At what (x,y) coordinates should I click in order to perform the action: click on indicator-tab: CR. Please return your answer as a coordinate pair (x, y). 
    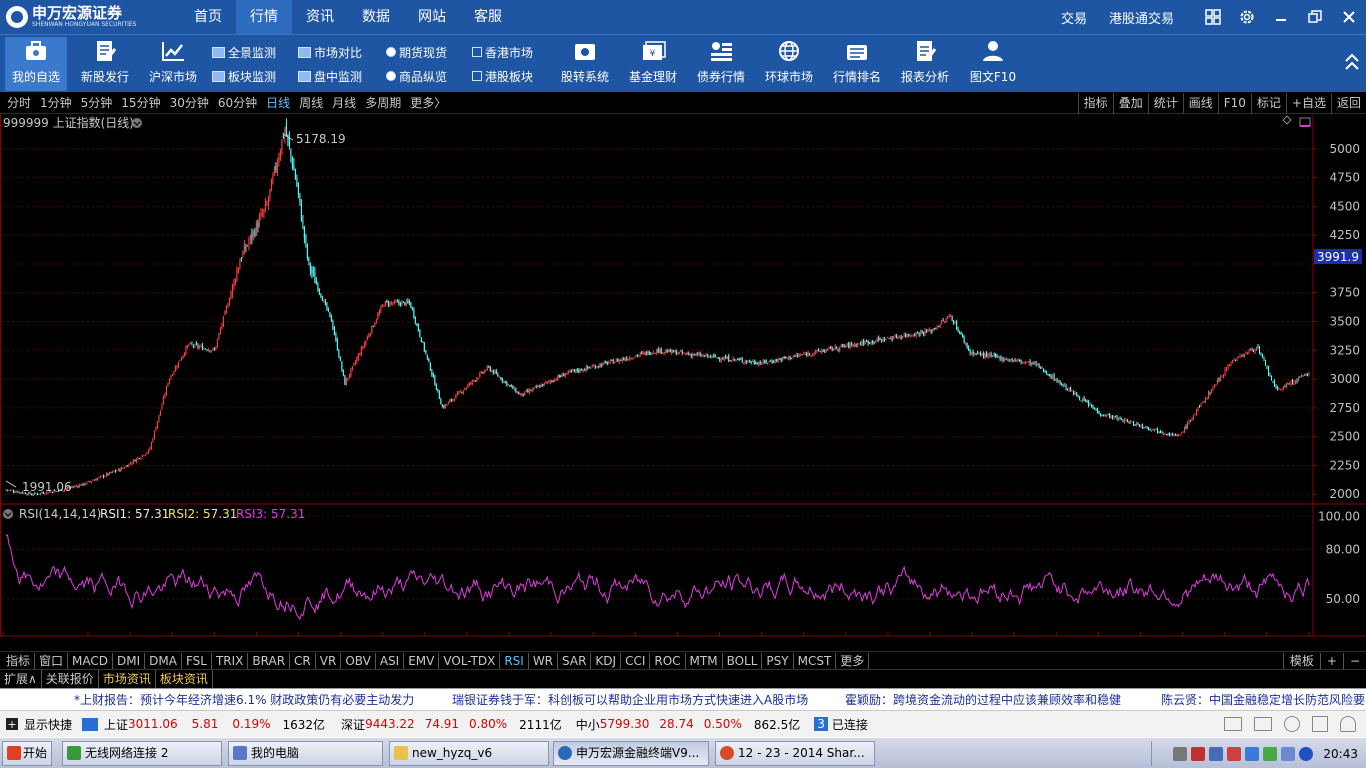
    Looking at the image, I should click on (303, 661).